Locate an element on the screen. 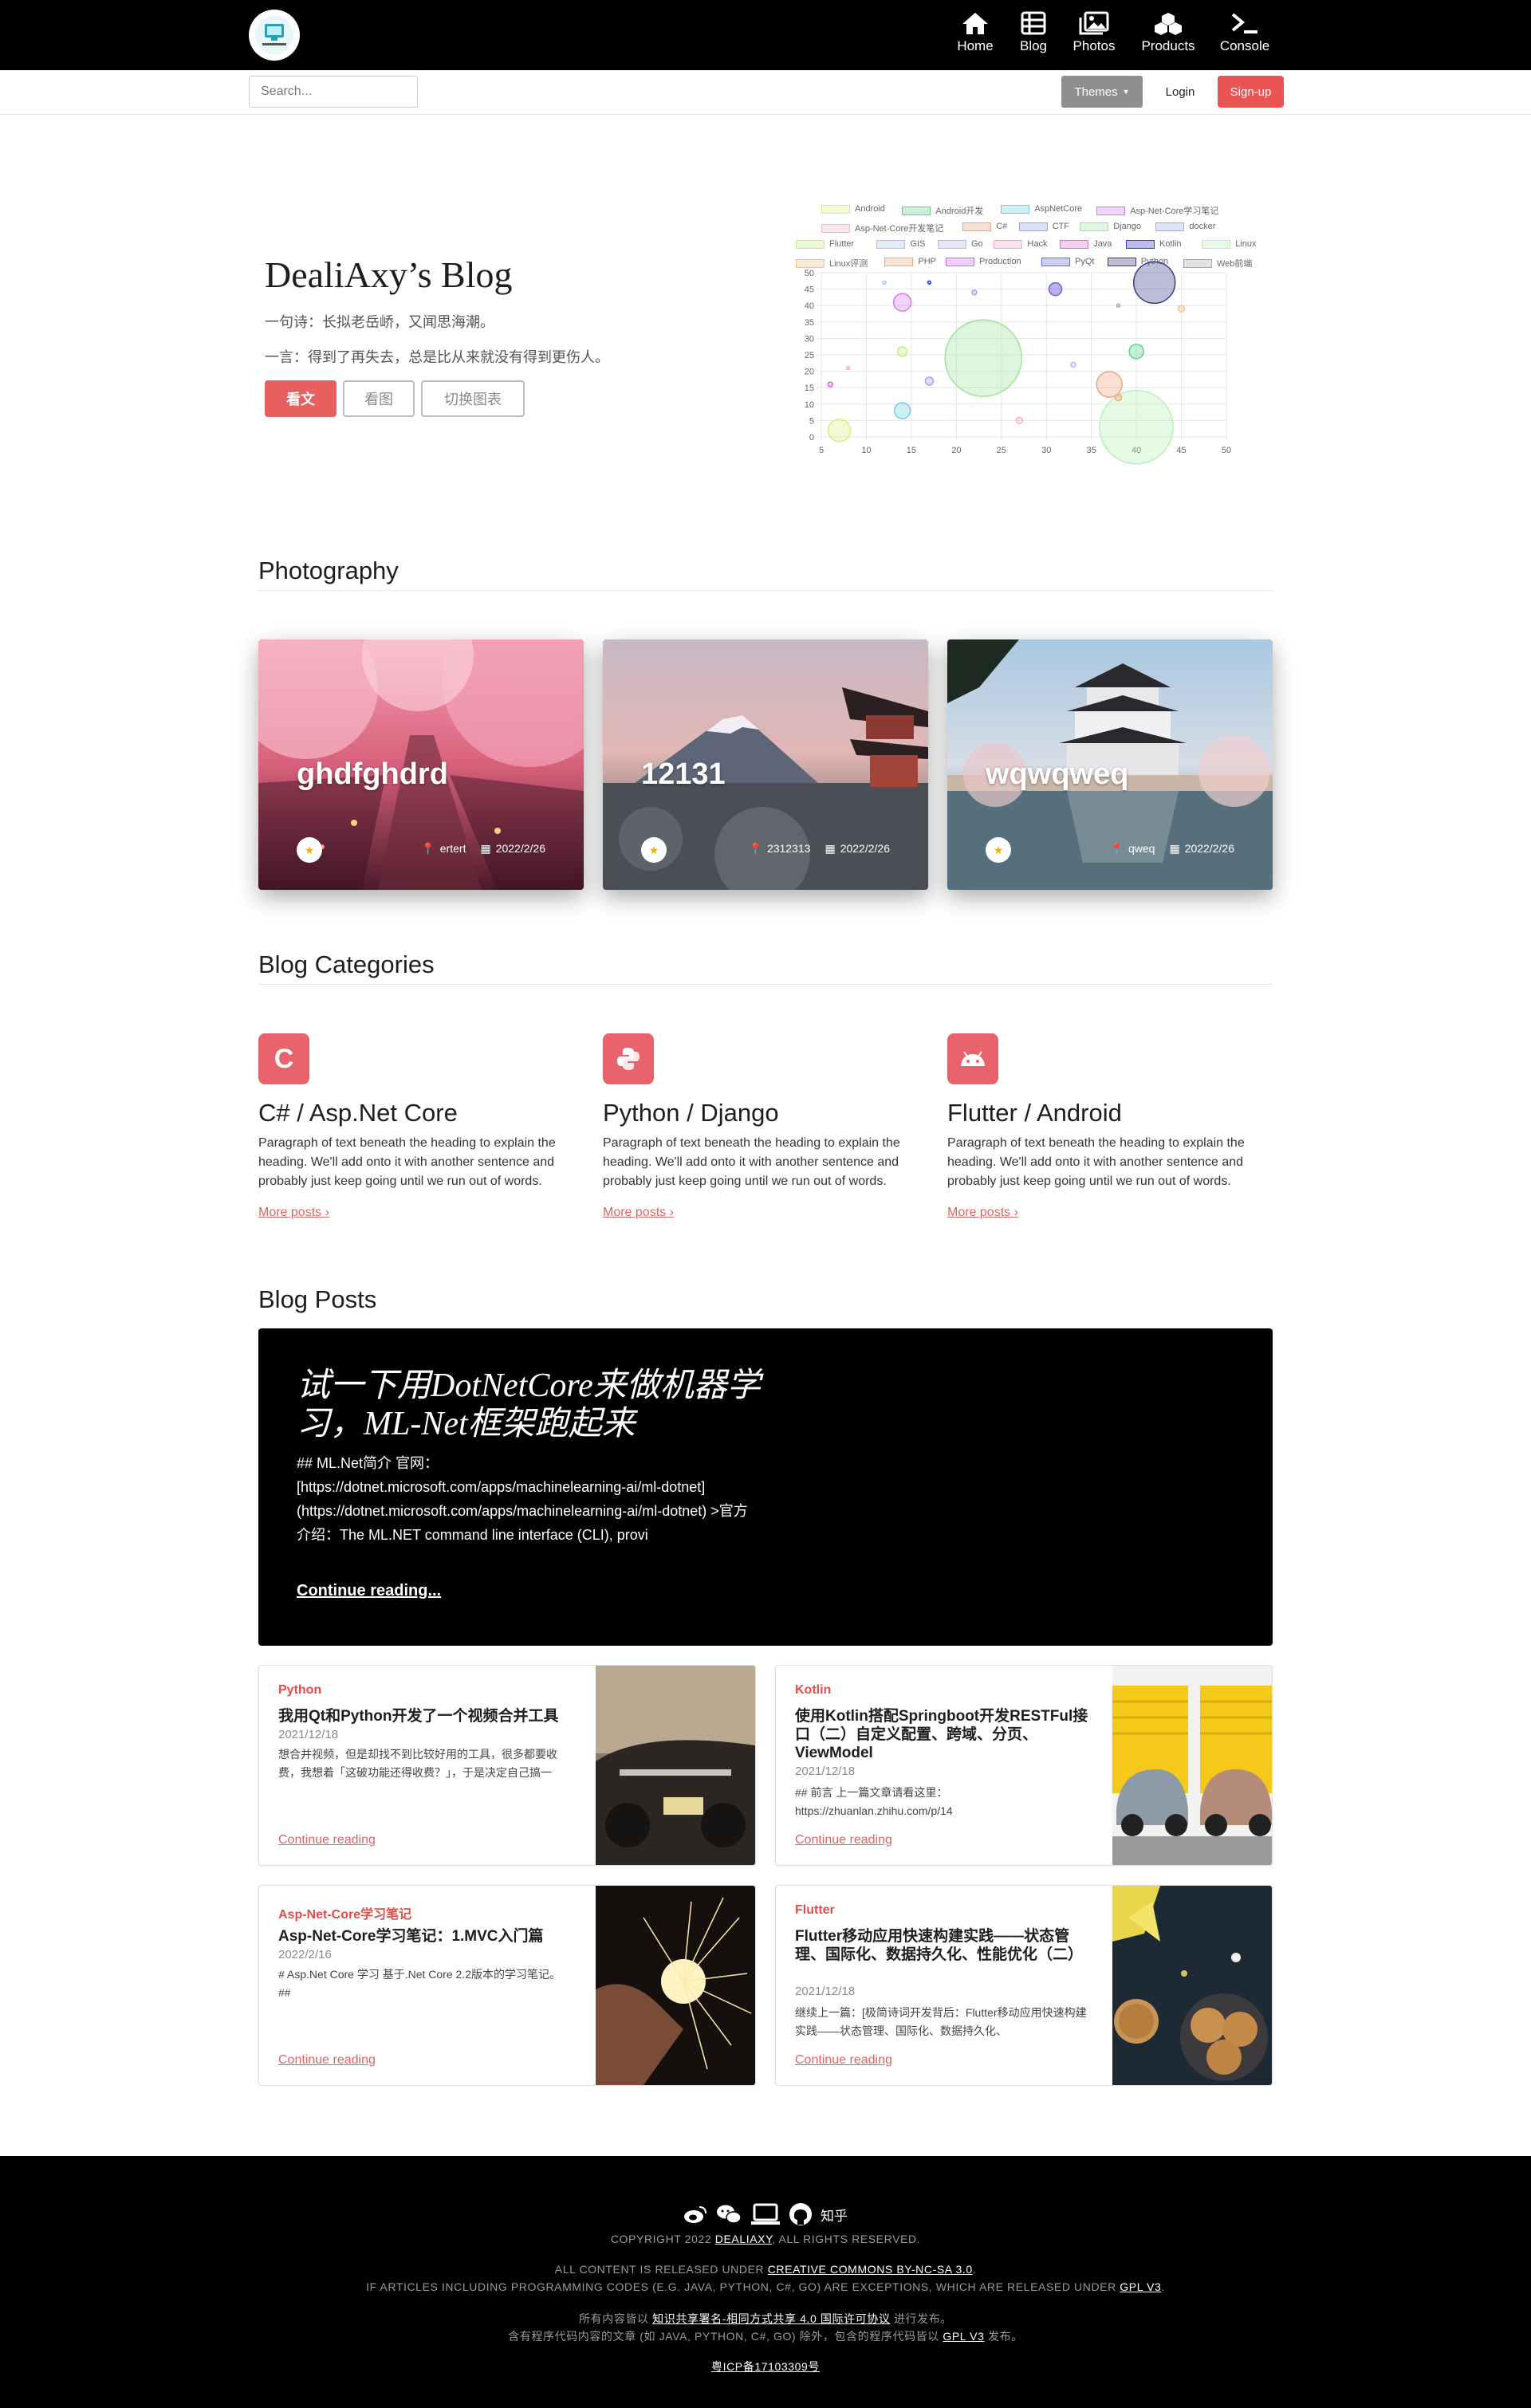  post-thumbnail is located at coordinates (1192, 1985).